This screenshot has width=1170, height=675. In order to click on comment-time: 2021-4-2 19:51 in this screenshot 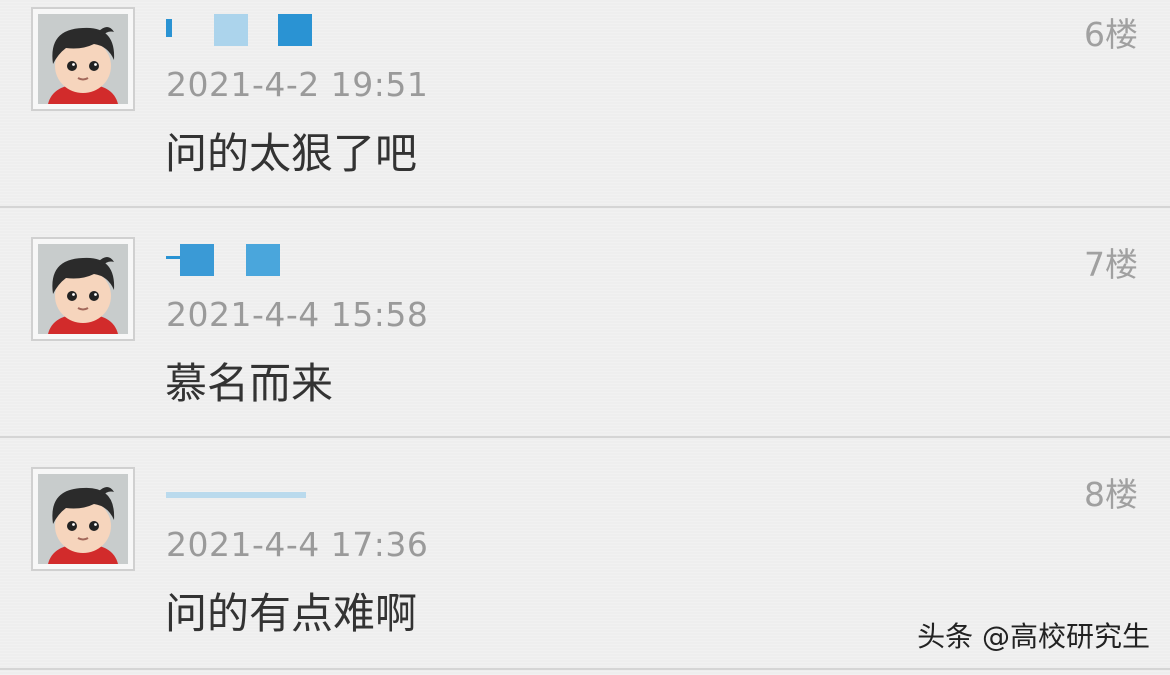, I will do `click(297, 84)`.